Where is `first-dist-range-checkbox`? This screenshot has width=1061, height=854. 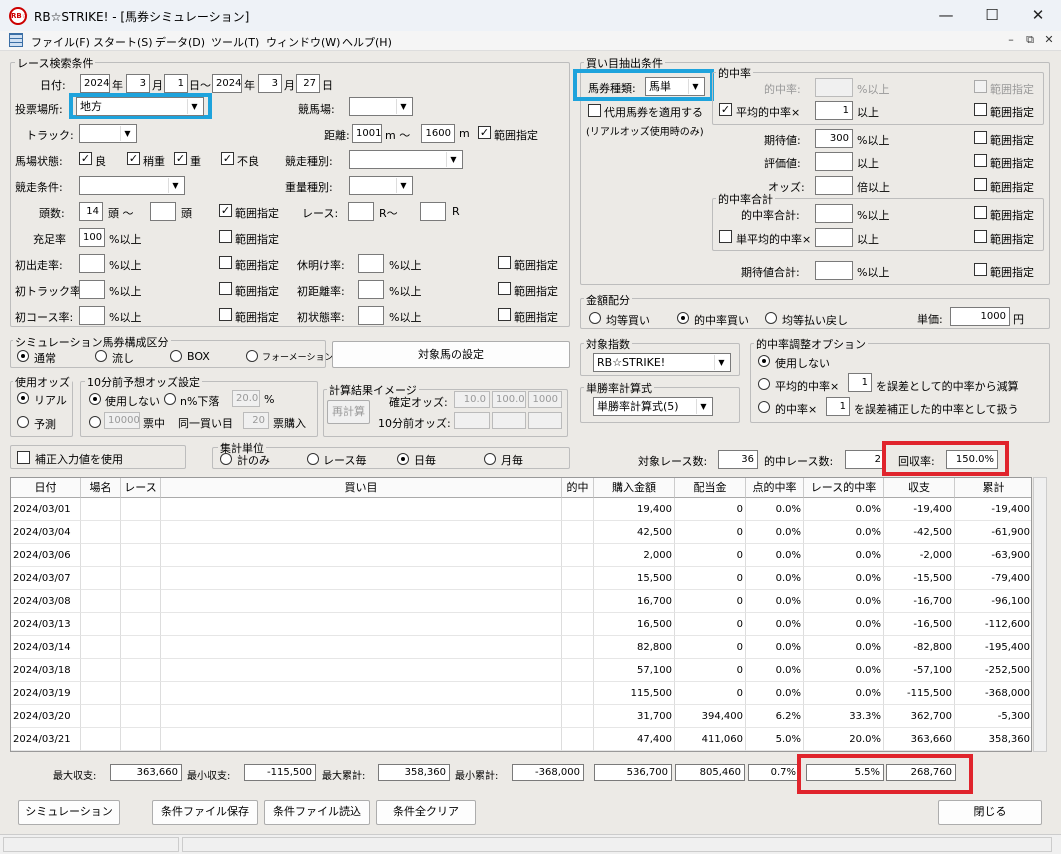
first-dist-range-checkbox is located at coordinates (504, 288).